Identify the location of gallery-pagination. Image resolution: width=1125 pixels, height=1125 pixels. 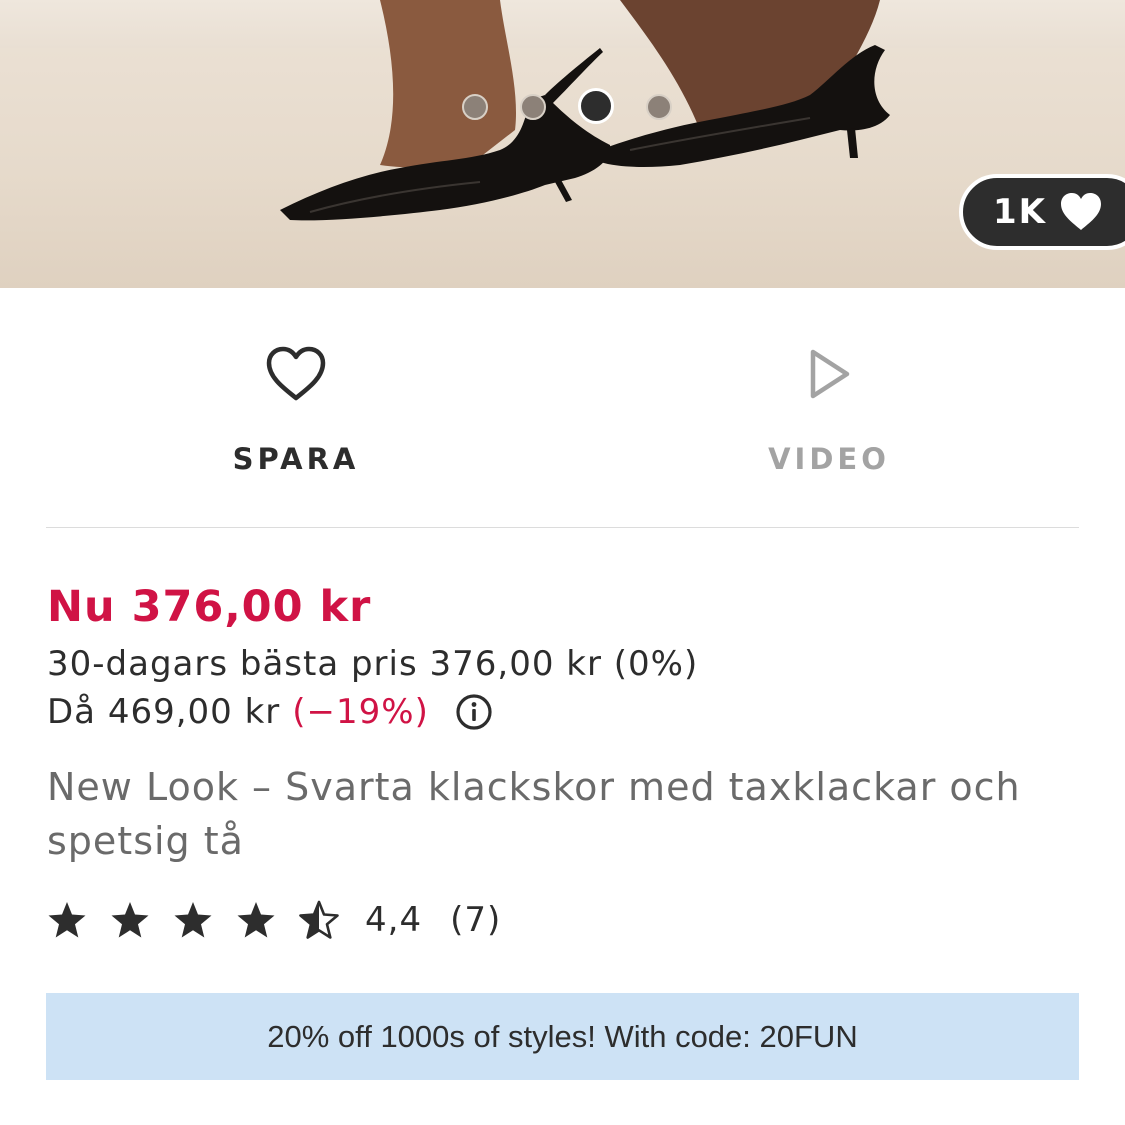
(567, 106).